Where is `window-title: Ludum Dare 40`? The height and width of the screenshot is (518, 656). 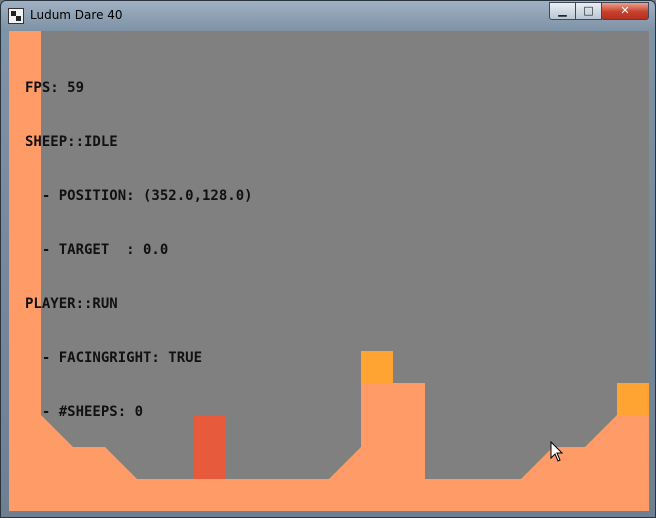 window-title: Ludum Dare 40 is located at coordinates (76, 15).